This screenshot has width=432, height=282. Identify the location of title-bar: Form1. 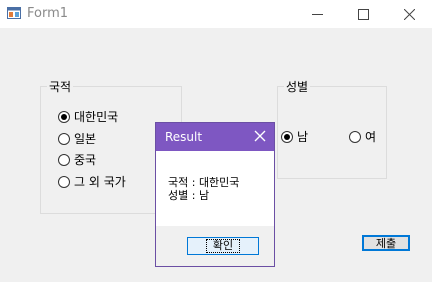
(216, 14).